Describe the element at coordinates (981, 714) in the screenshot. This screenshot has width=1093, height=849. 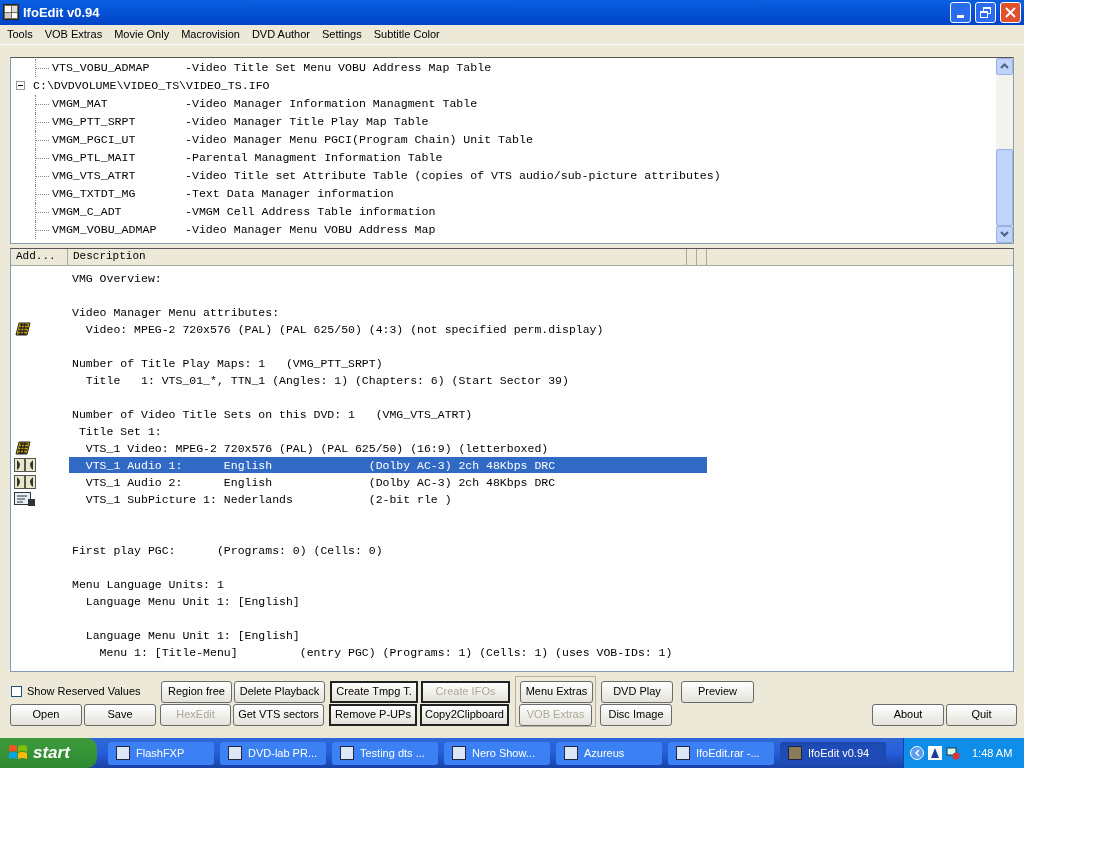
I see `button: Quit` at that location.